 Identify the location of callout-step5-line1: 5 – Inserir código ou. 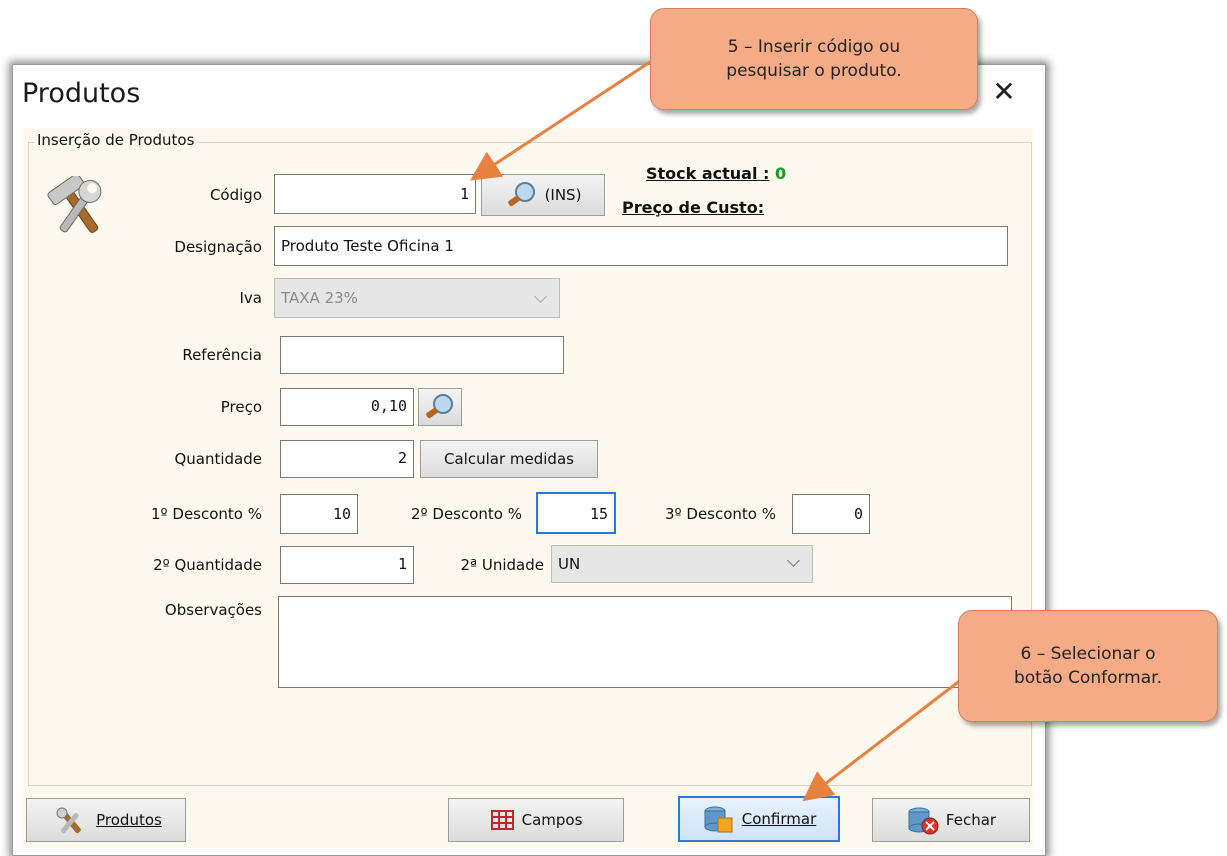
(814, 47).